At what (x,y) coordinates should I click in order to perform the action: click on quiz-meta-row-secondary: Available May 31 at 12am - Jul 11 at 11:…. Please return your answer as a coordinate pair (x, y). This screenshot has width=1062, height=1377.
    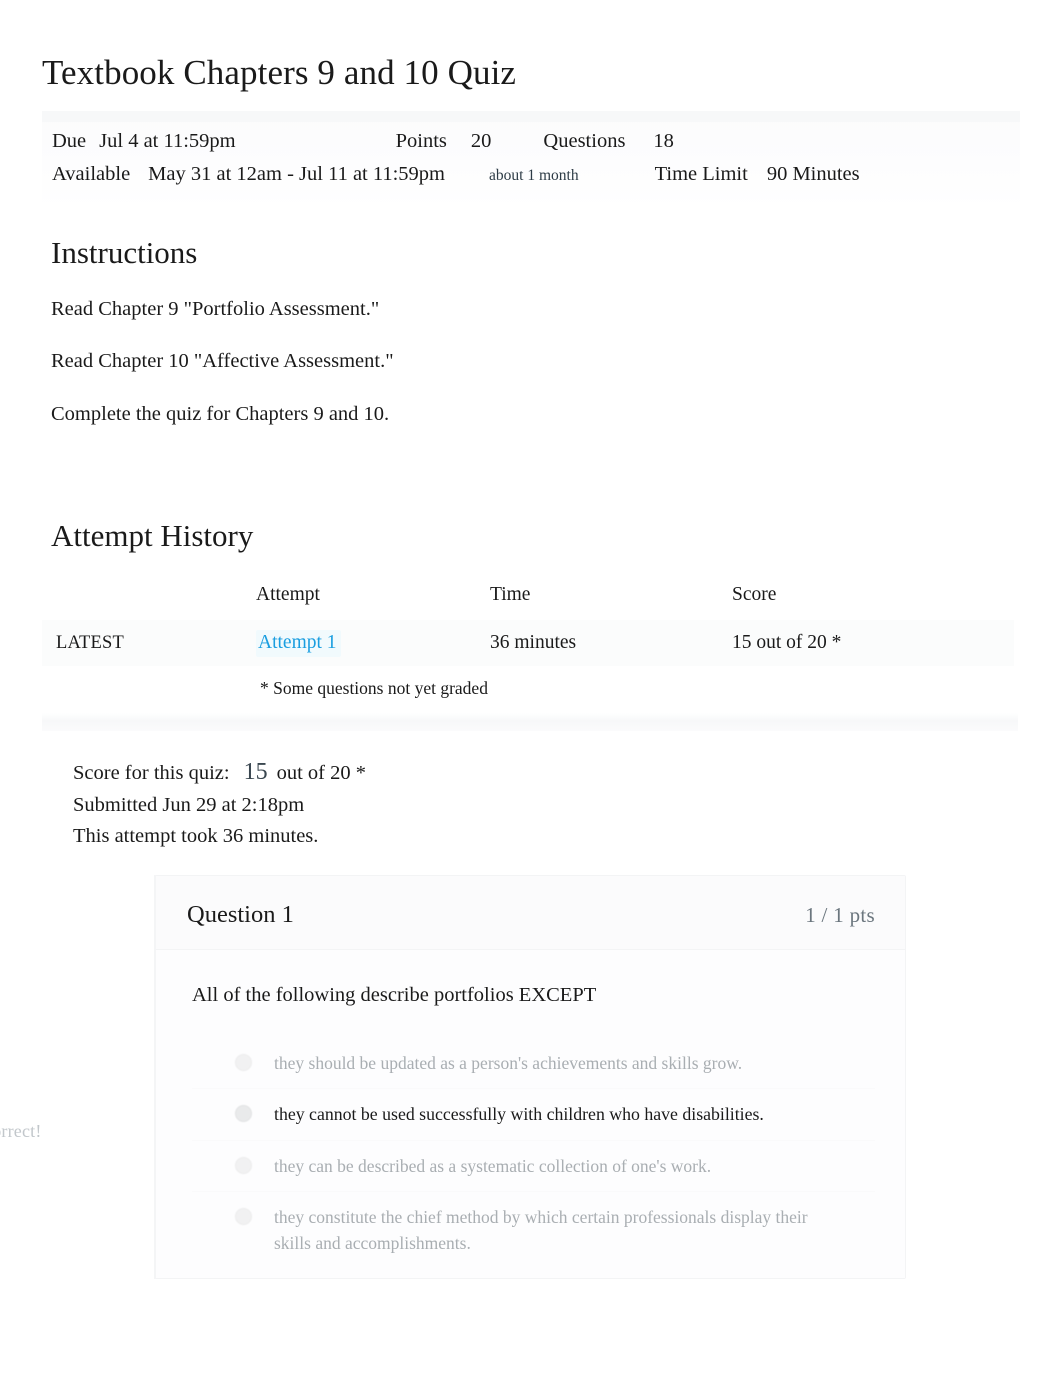
    Looking at the image, I should click on (531, 174).